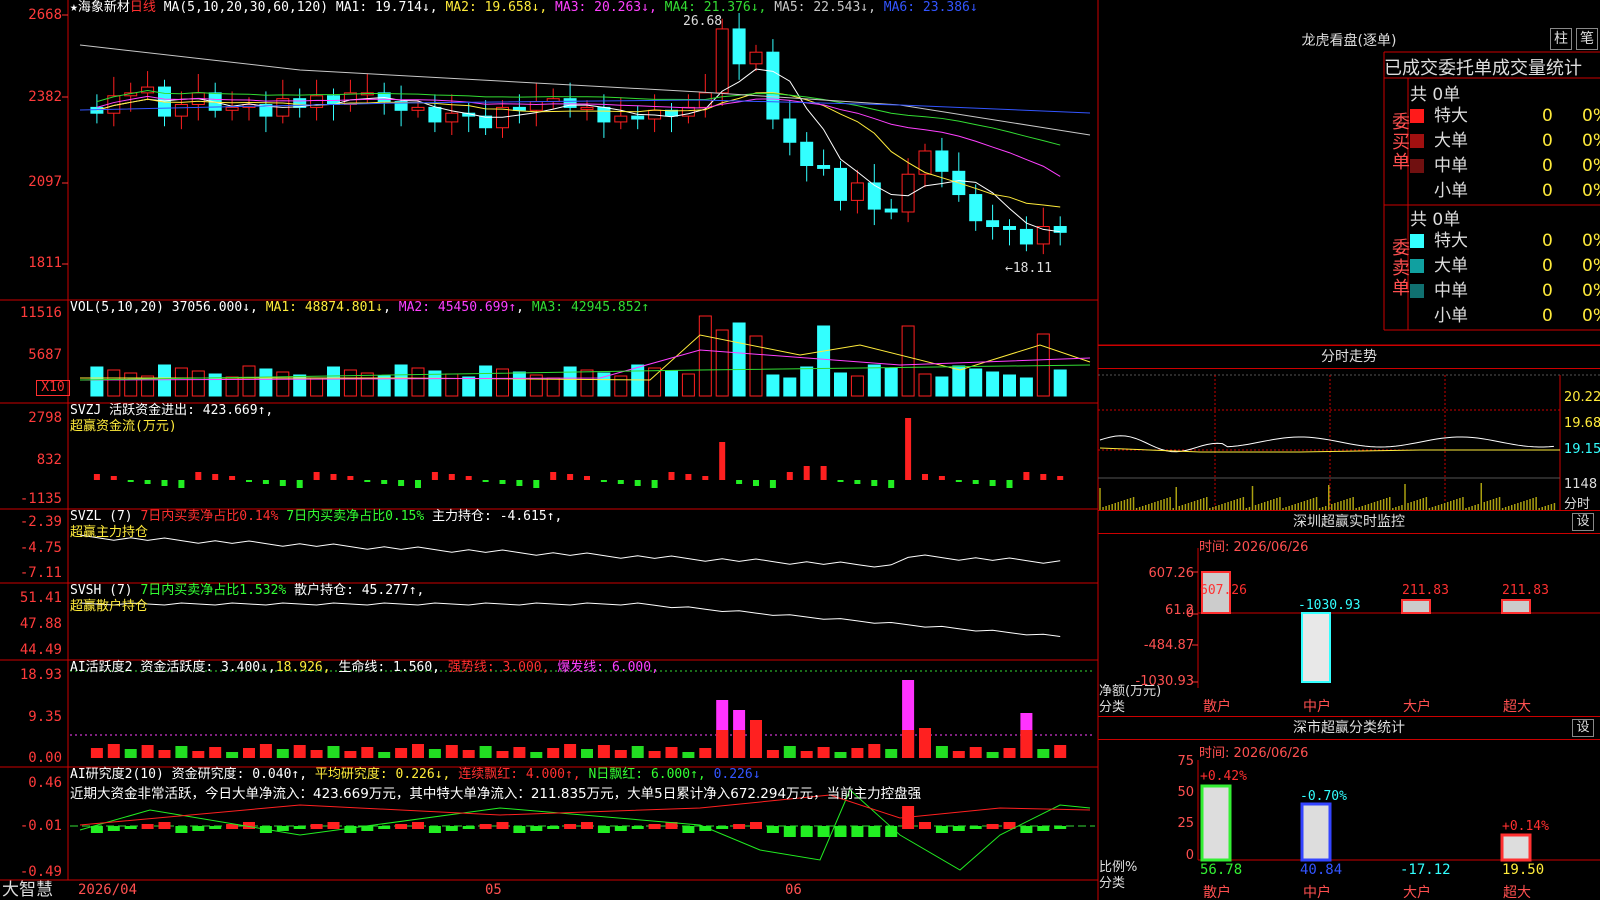 This screenshot has height=900, width=1600. What do you see at coordinates (570, 619) in the screenshot?
I see `svsh-line` at bounding box center [570, 619].